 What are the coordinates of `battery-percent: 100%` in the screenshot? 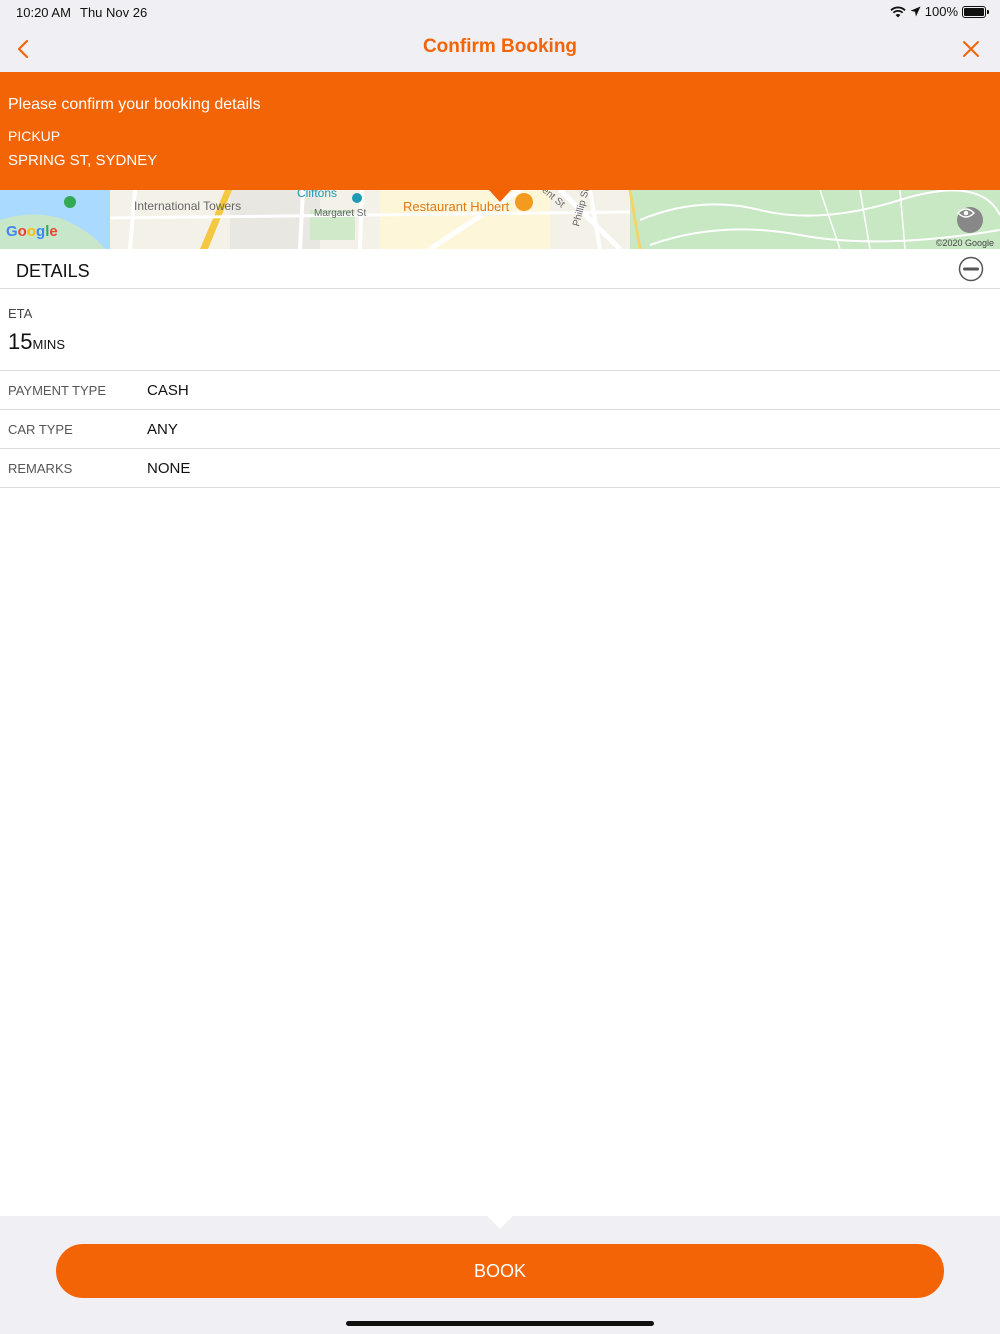 It's located at (941, 11).